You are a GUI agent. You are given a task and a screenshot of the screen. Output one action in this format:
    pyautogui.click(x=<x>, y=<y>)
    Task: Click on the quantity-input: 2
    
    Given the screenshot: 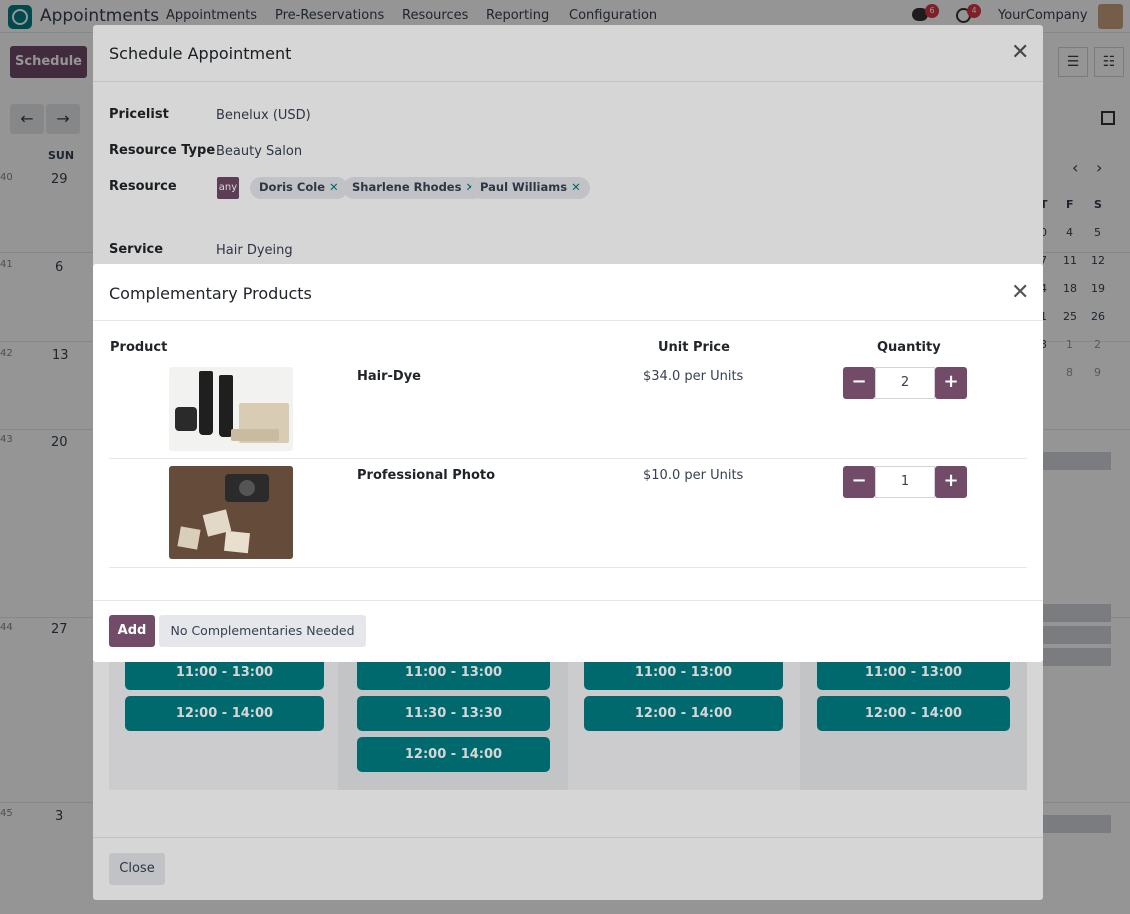 What is the action you would take?
    pyautogui.click(x=905, y=383)
    